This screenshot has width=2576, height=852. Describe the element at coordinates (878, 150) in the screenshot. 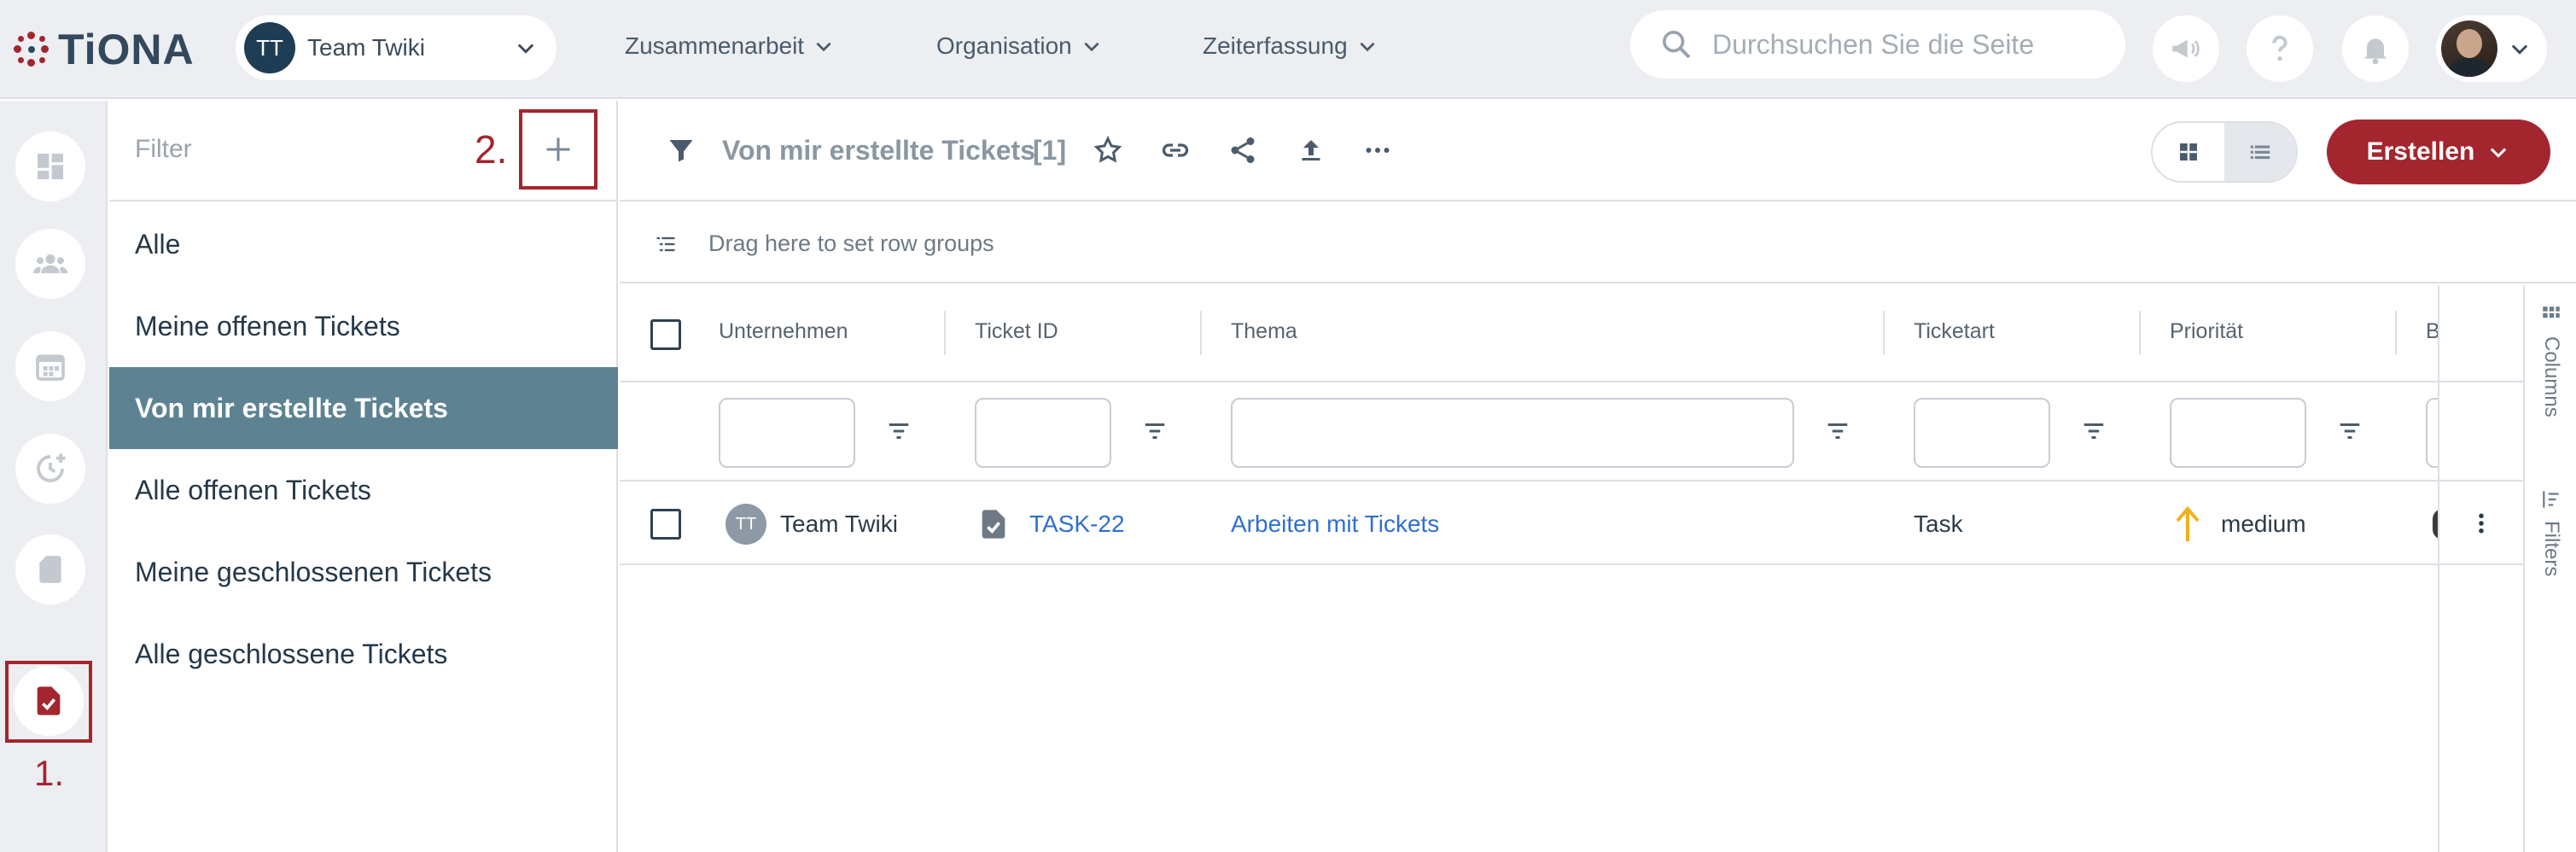

I see `view-title: Von mir erstellte Tickets` at that location.